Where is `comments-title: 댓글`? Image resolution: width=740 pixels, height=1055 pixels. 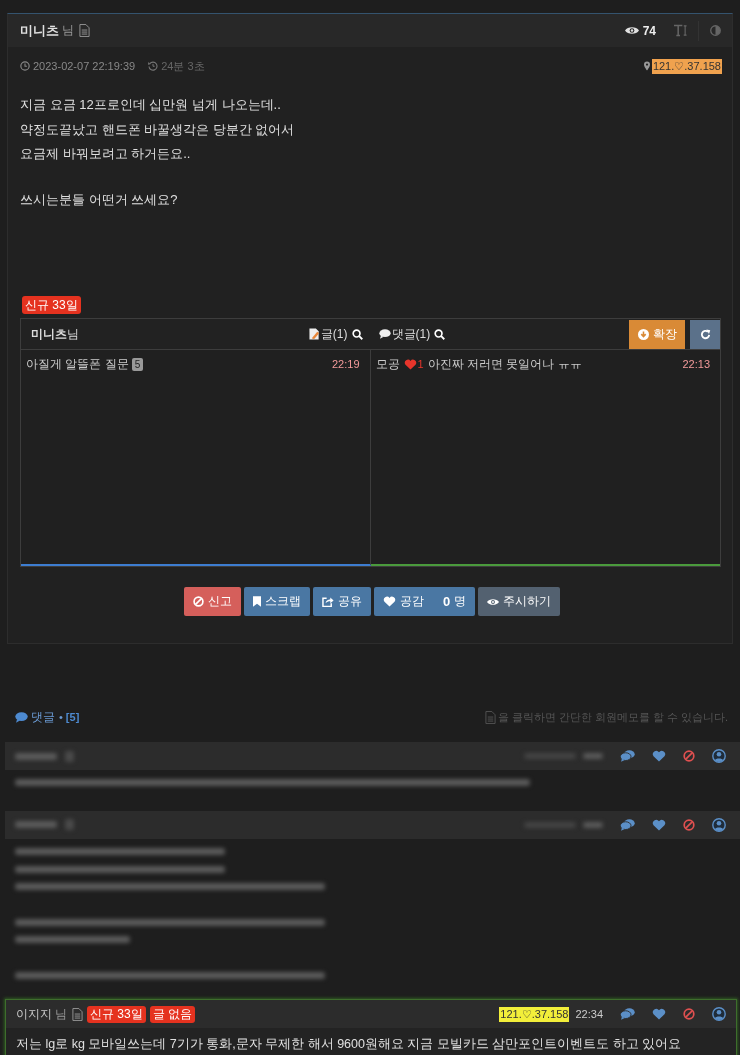 comments-title: 댓글 is located at coordinates (43, 717).